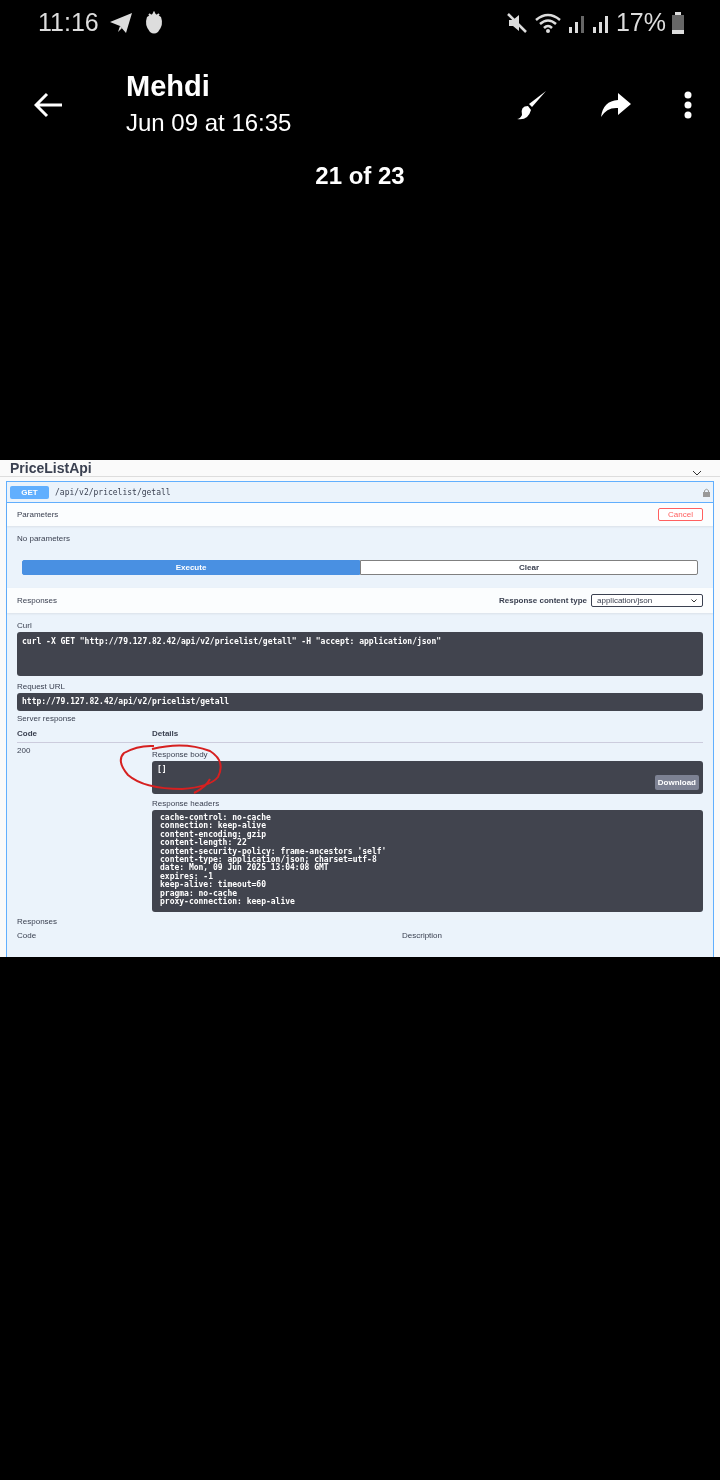 The height and width of the screenshot is (1480, 720). I want to click on more-icon, so click(688, 104).